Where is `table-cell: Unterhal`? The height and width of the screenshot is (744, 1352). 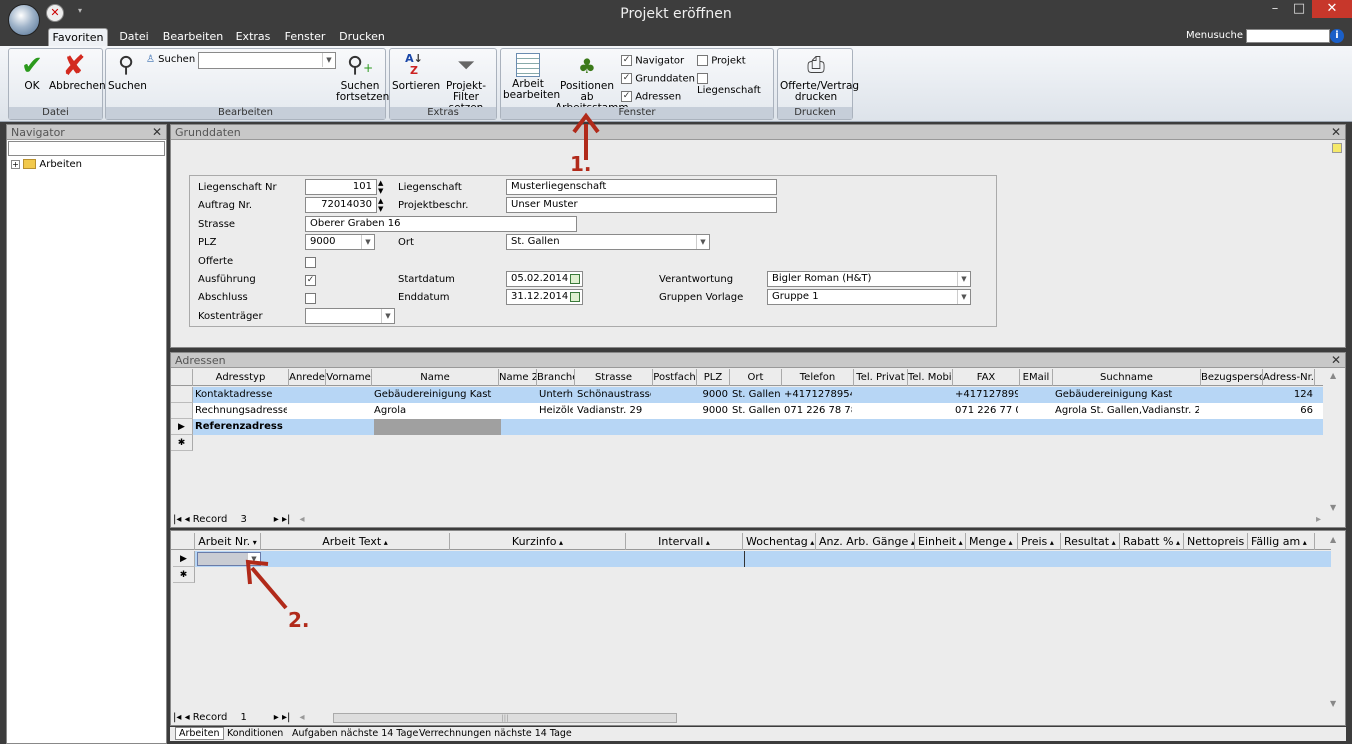
table-cell: Unterhal is located at coordinates (556, 395).